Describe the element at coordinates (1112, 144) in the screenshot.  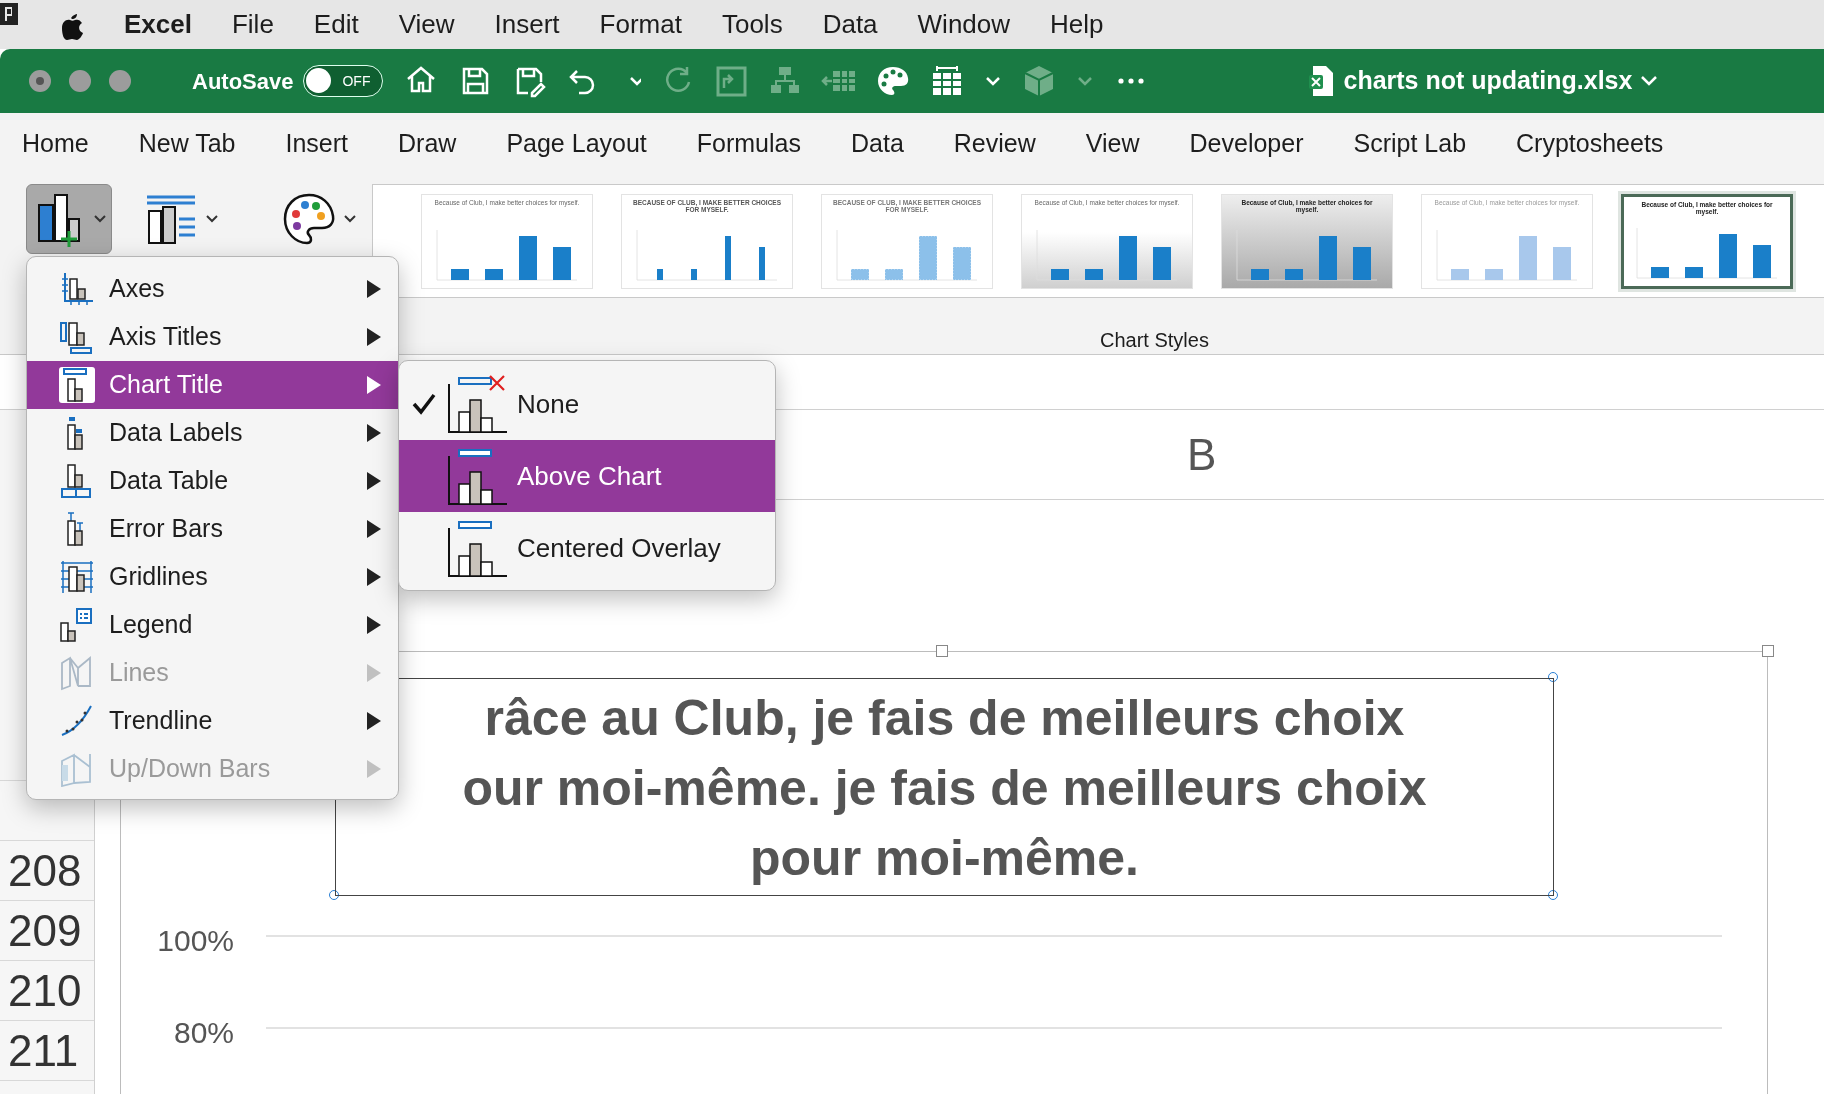
I see `ribbon-tab: View` at that location.